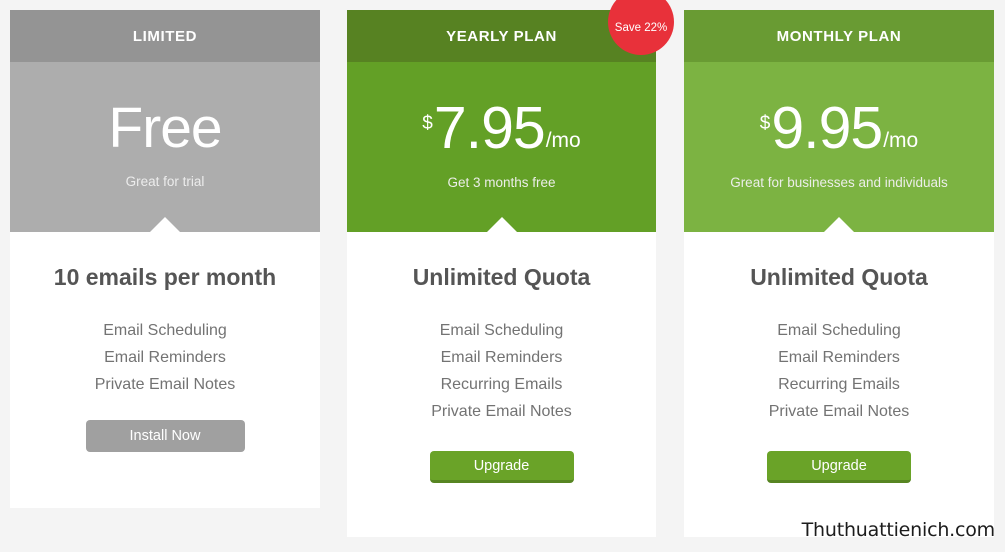  I want to click on price-subtitle: Get 3 months free, so click(501, 182).